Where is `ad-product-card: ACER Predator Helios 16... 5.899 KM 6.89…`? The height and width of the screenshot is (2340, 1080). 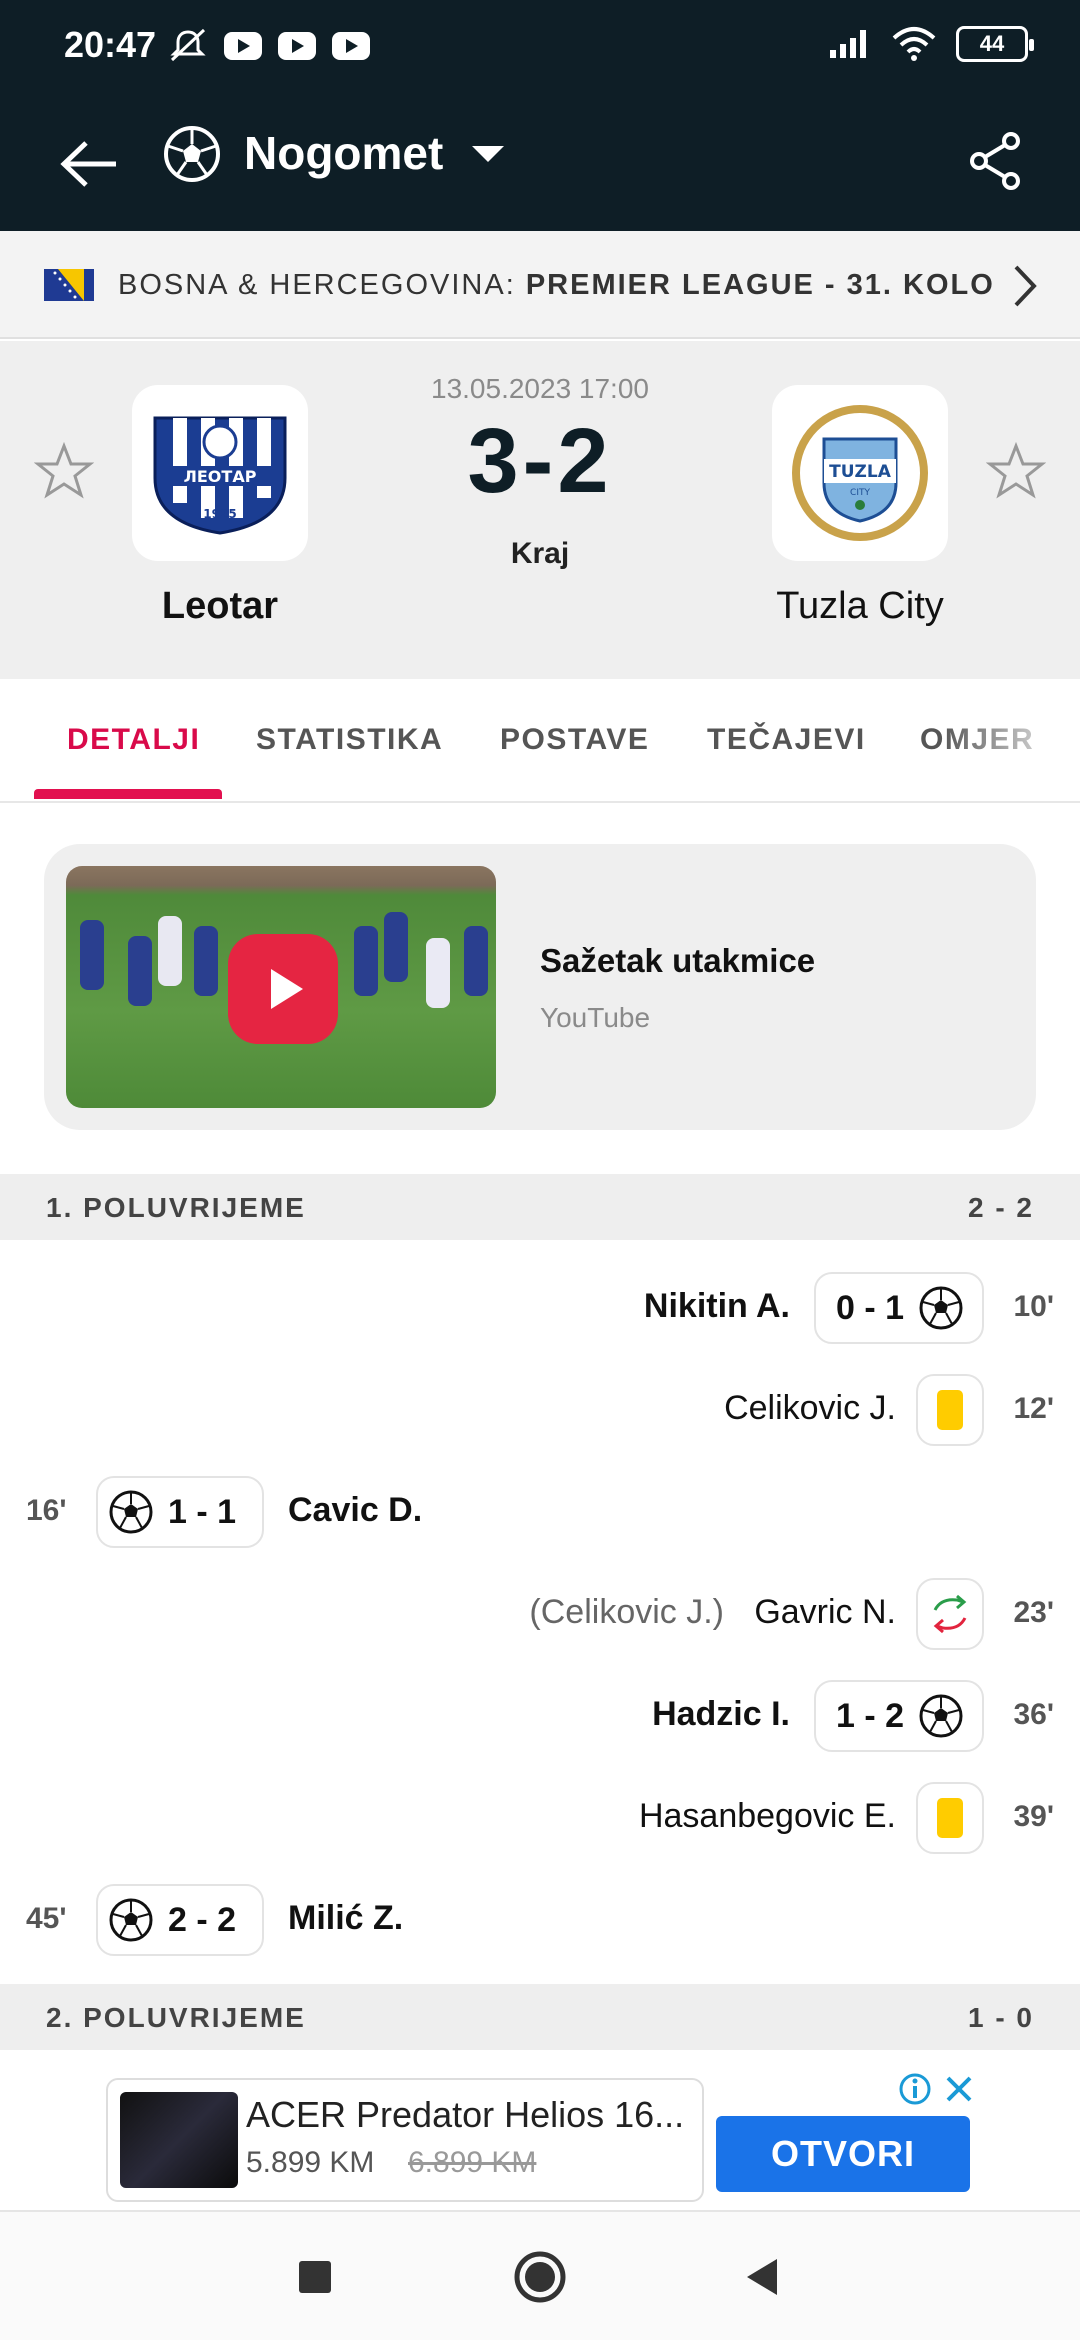
ad-product-card: ACER Predator Helios 16... 5.899 KM 6.89… is located at coordinates (405, 2140).